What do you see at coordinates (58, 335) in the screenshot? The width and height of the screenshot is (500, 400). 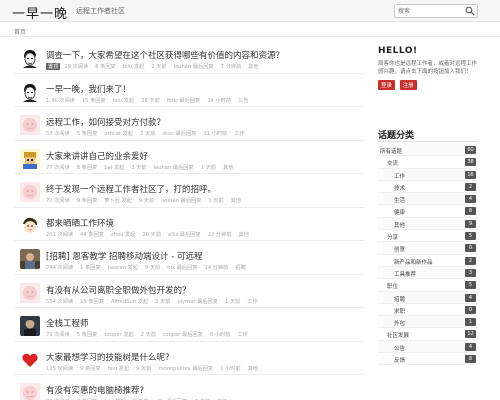 I see `topic-meta-item: 71 次阅读` at bounding box center [58, 335].